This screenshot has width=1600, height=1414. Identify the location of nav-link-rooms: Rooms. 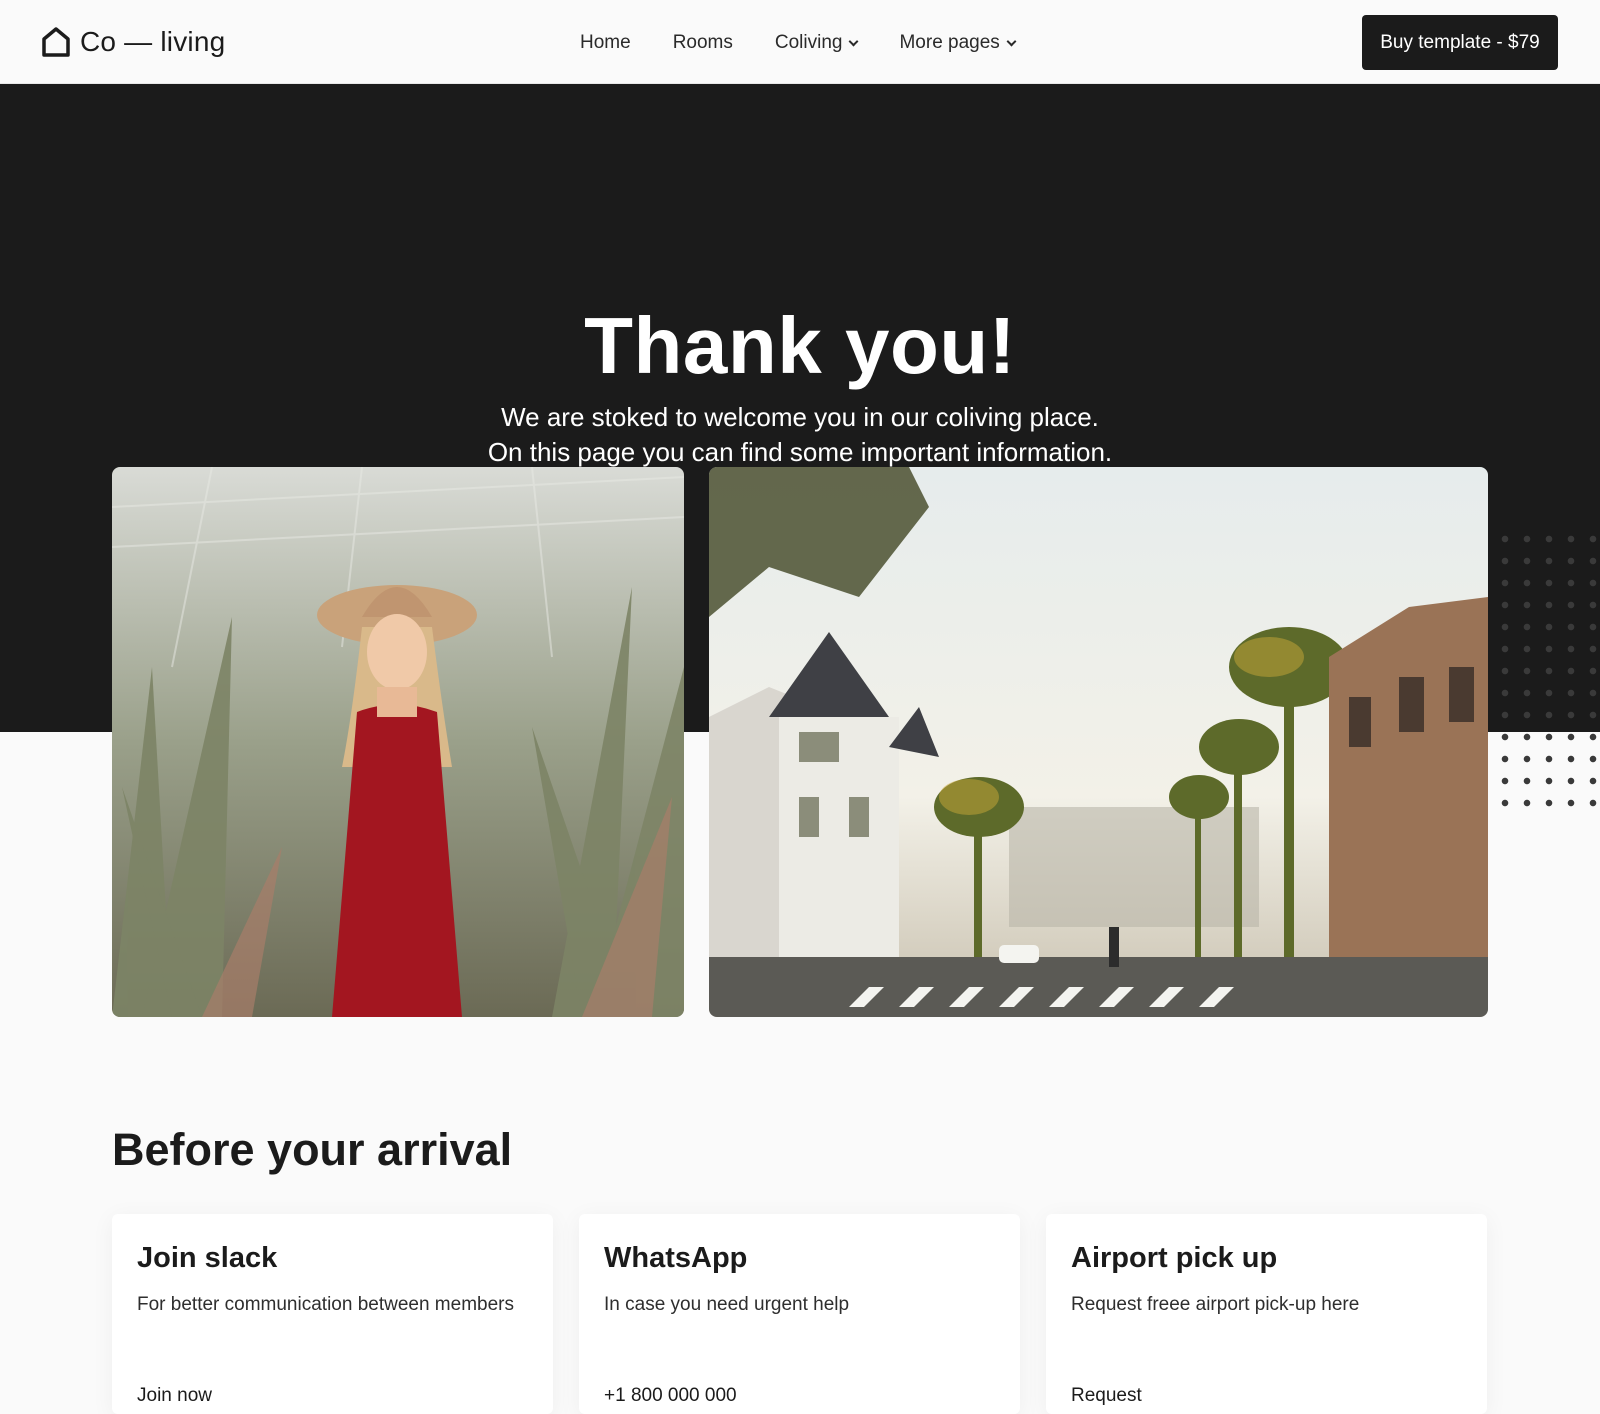
(703, 43).